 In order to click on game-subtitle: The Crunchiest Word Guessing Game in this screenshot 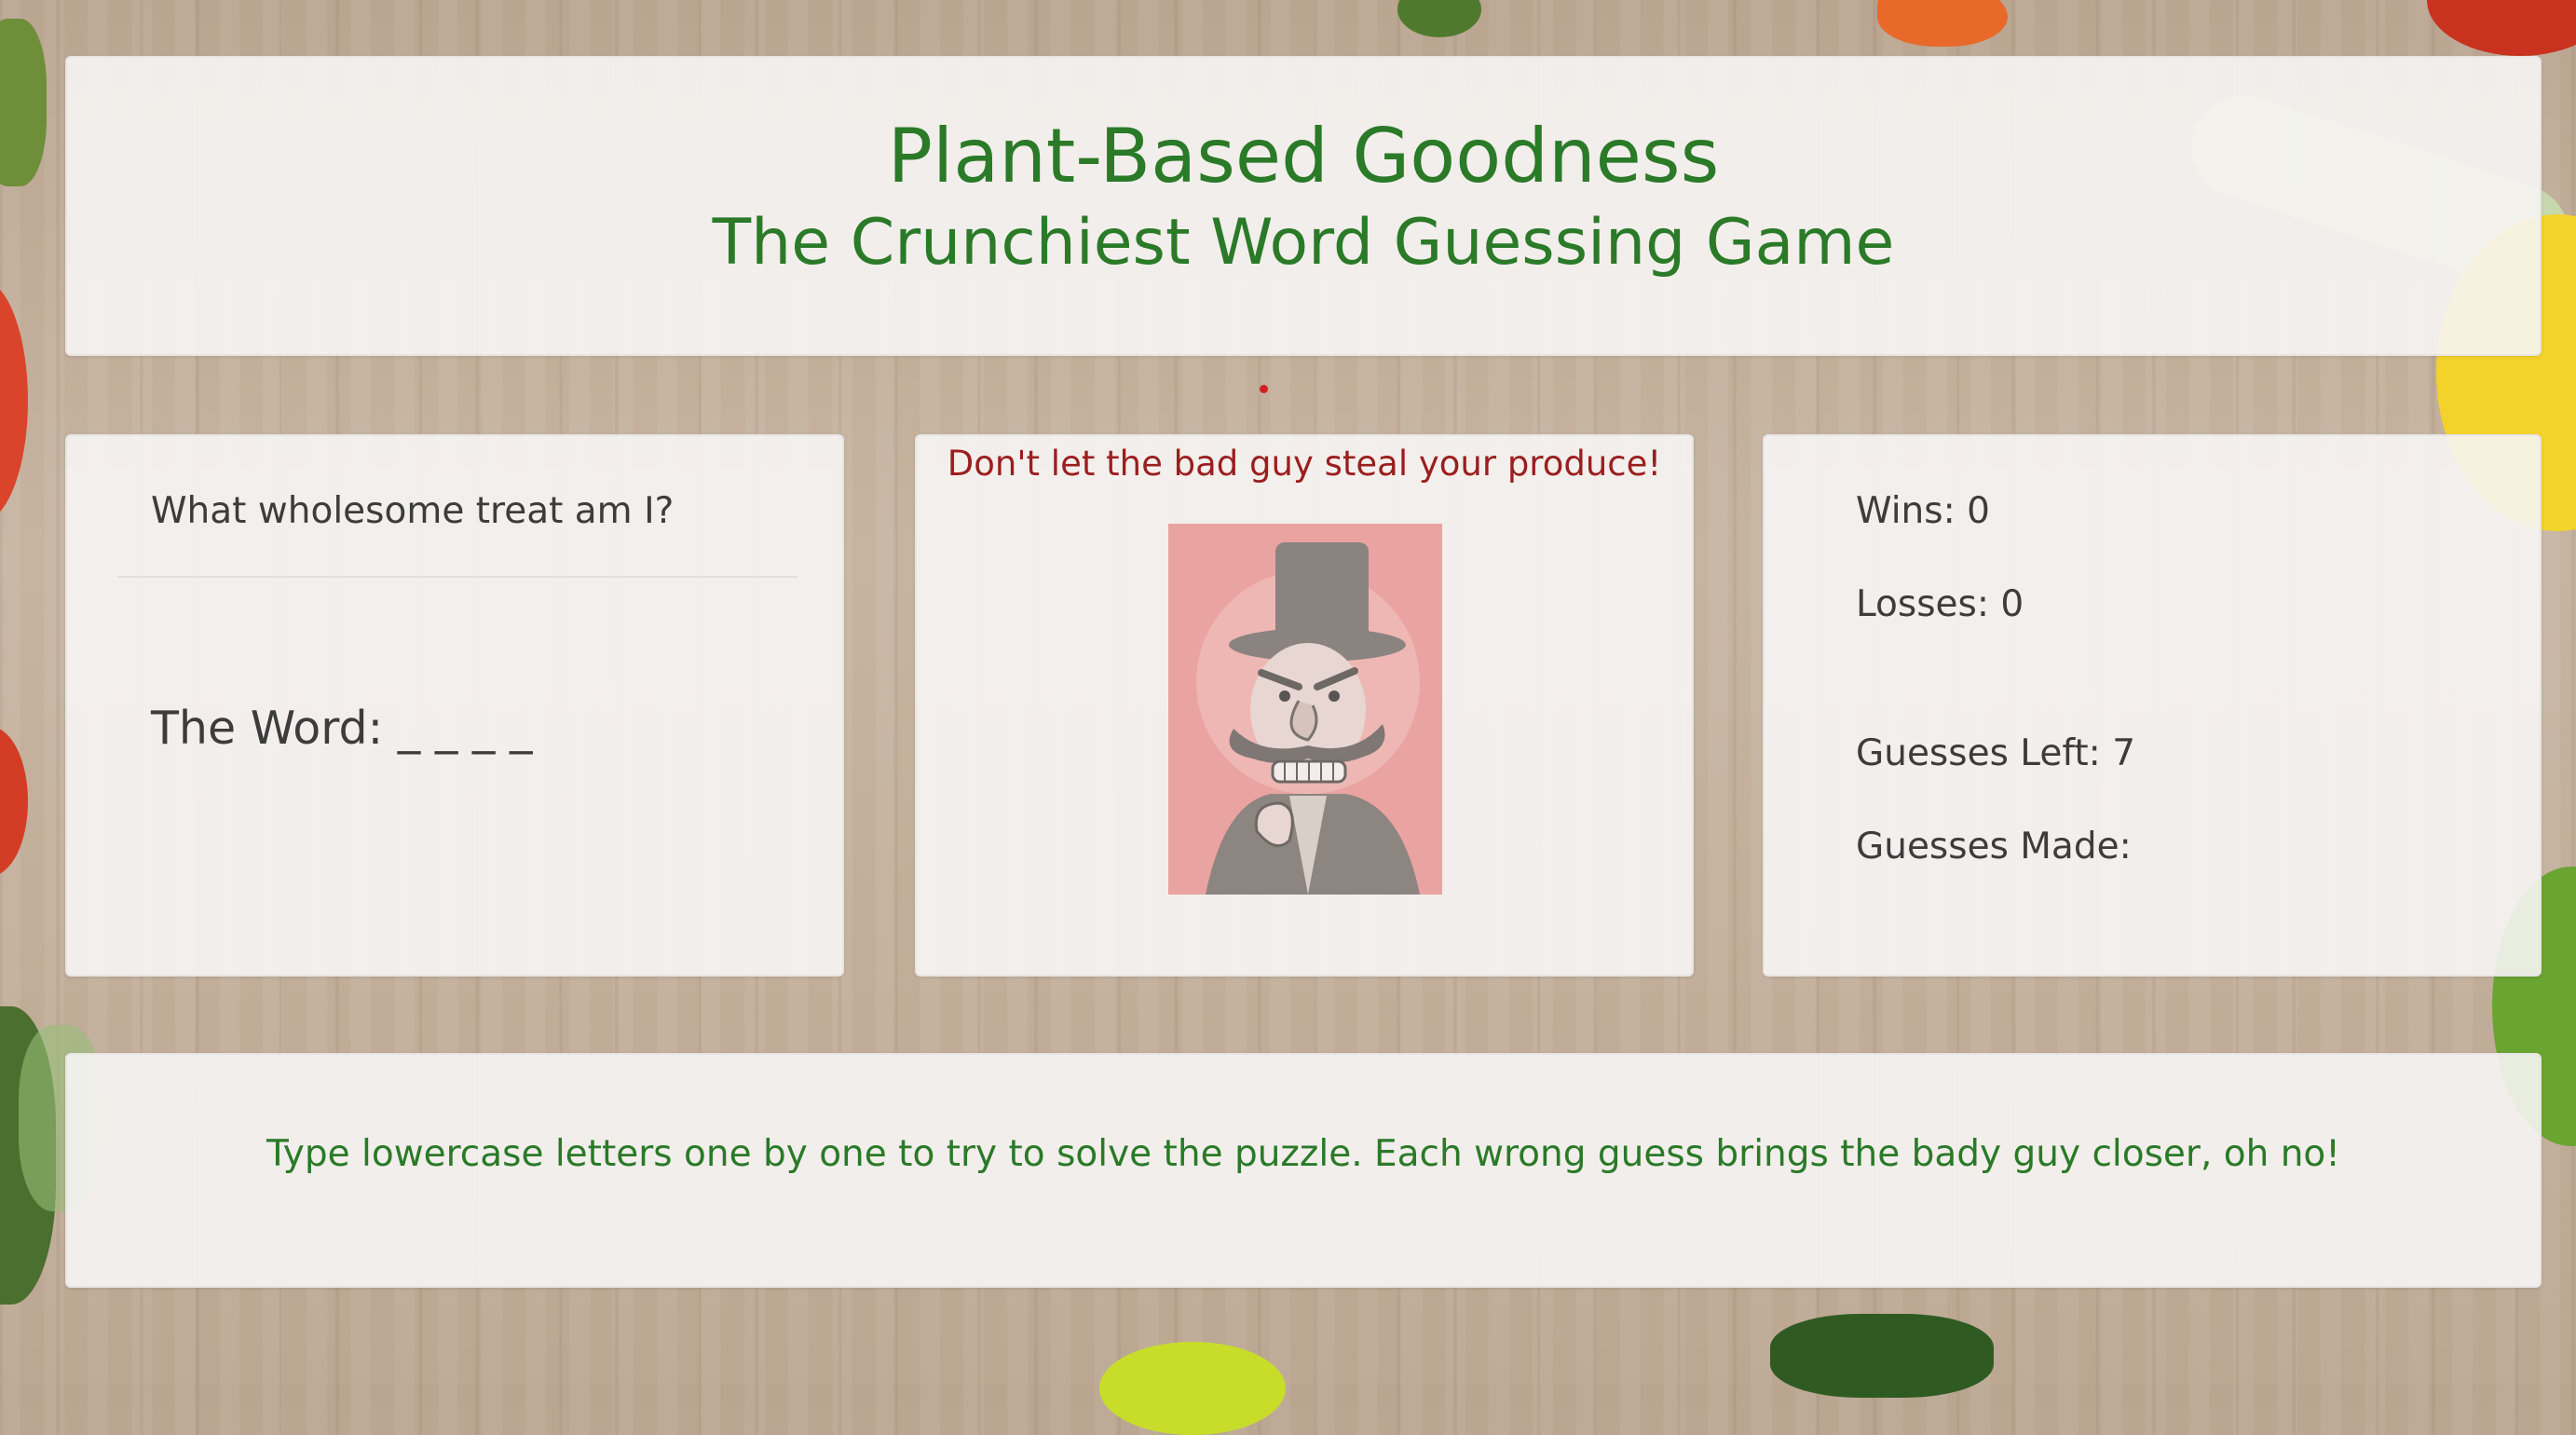, I will do `click(1303, 243)`.